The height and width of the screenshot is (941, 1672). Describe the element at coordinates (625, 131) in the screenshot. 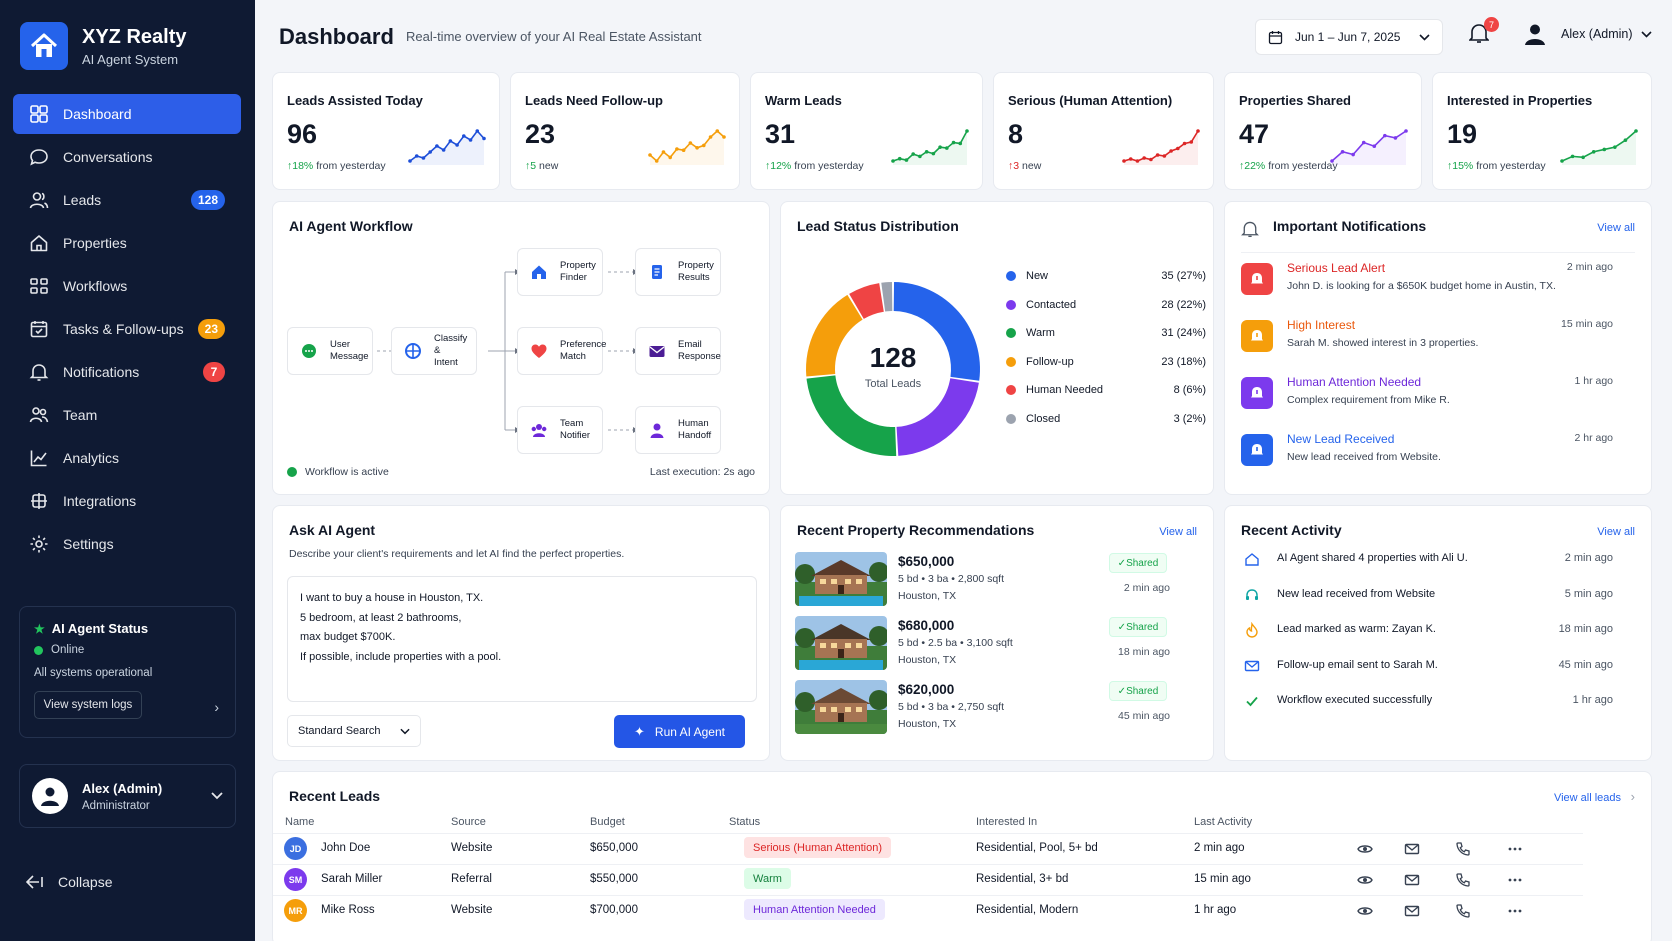

I see `stat-card: Leads Need Follow-up 23 ↑5 new` at that location.